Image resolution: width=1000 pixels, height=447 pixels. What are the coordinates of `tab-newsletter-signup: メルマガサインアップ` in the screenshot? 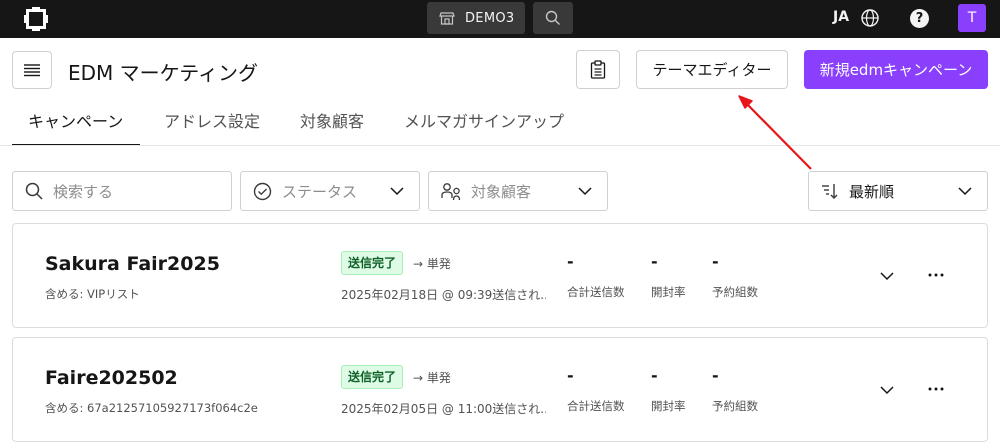 It's located at (484, 123).